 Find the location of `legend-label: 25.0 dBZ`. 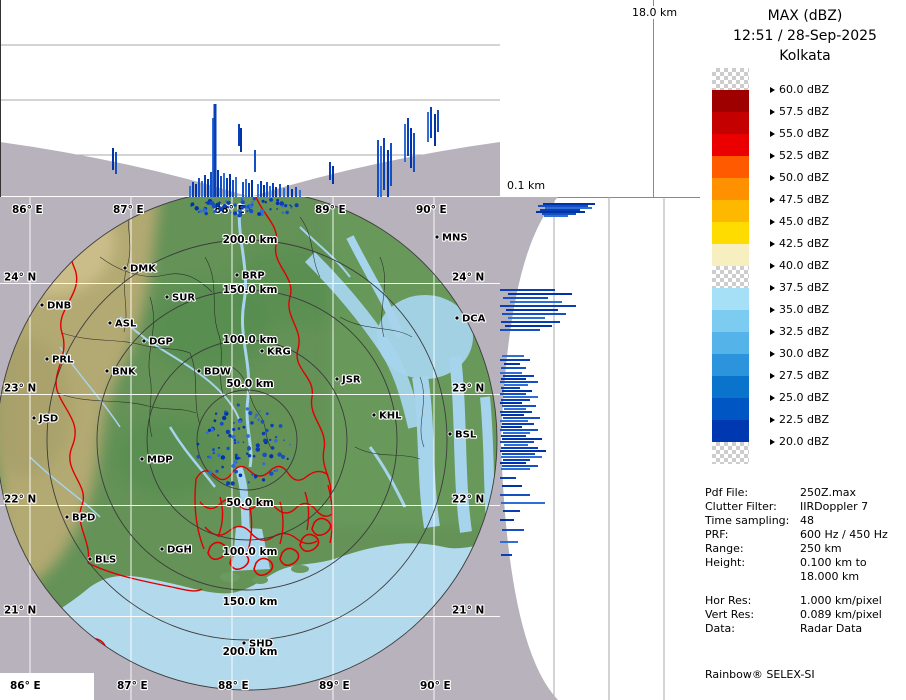

legend-label: 25.0 dBZ is located at coordinates (799, 398).